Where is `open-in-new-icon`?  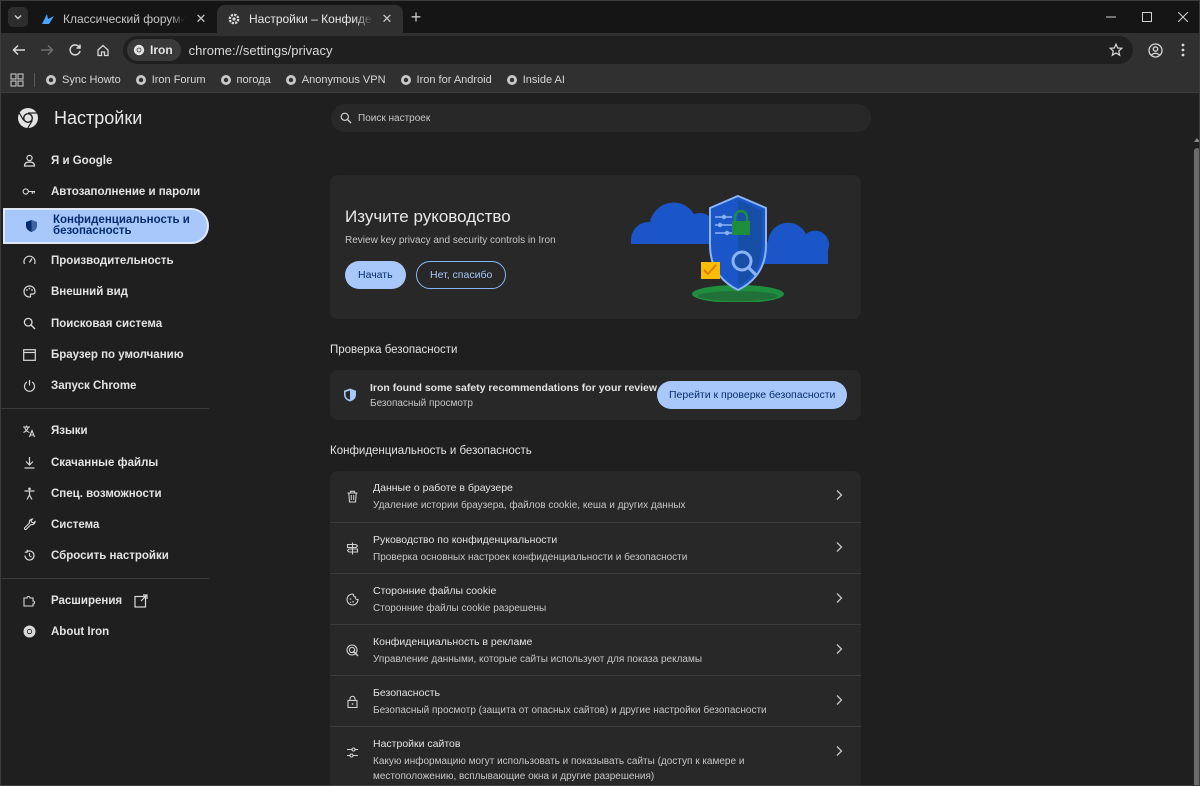
open-in-new-icon is located at coordinates (141, 600).